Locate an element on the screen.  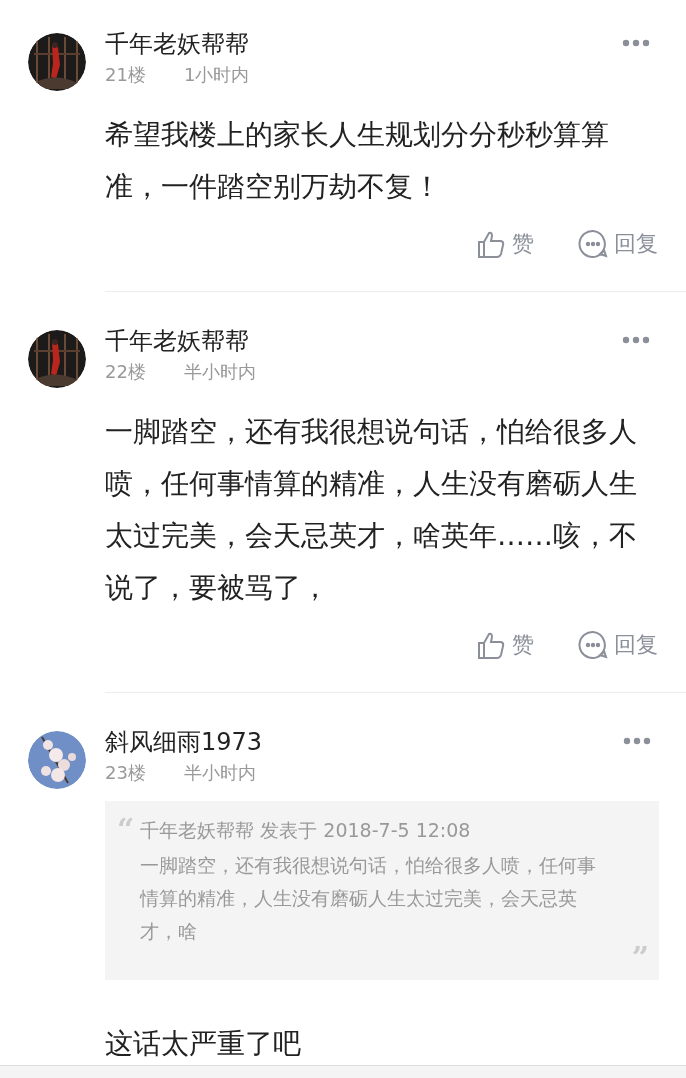
comment-text: 一脚踏空，还有我很想说句话，怕给很多人喷，任何事情算的精准，人生没有磨砺人生太过完美，会天忌英才，啥英年……咳，不说了，要被骂了， is located at coordinates (371, 510).